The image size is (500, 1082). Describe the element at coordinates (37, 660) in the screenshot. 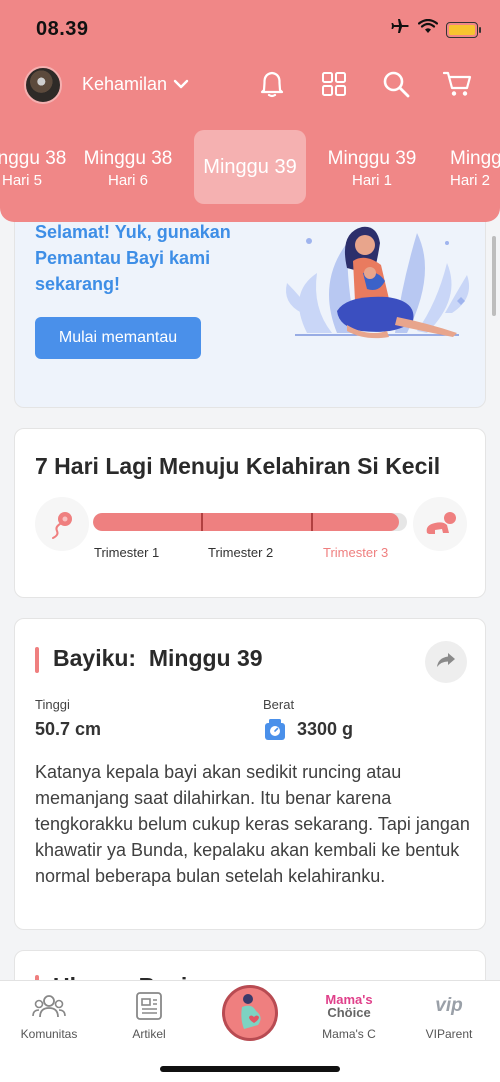

I see `section-accent` at that location.